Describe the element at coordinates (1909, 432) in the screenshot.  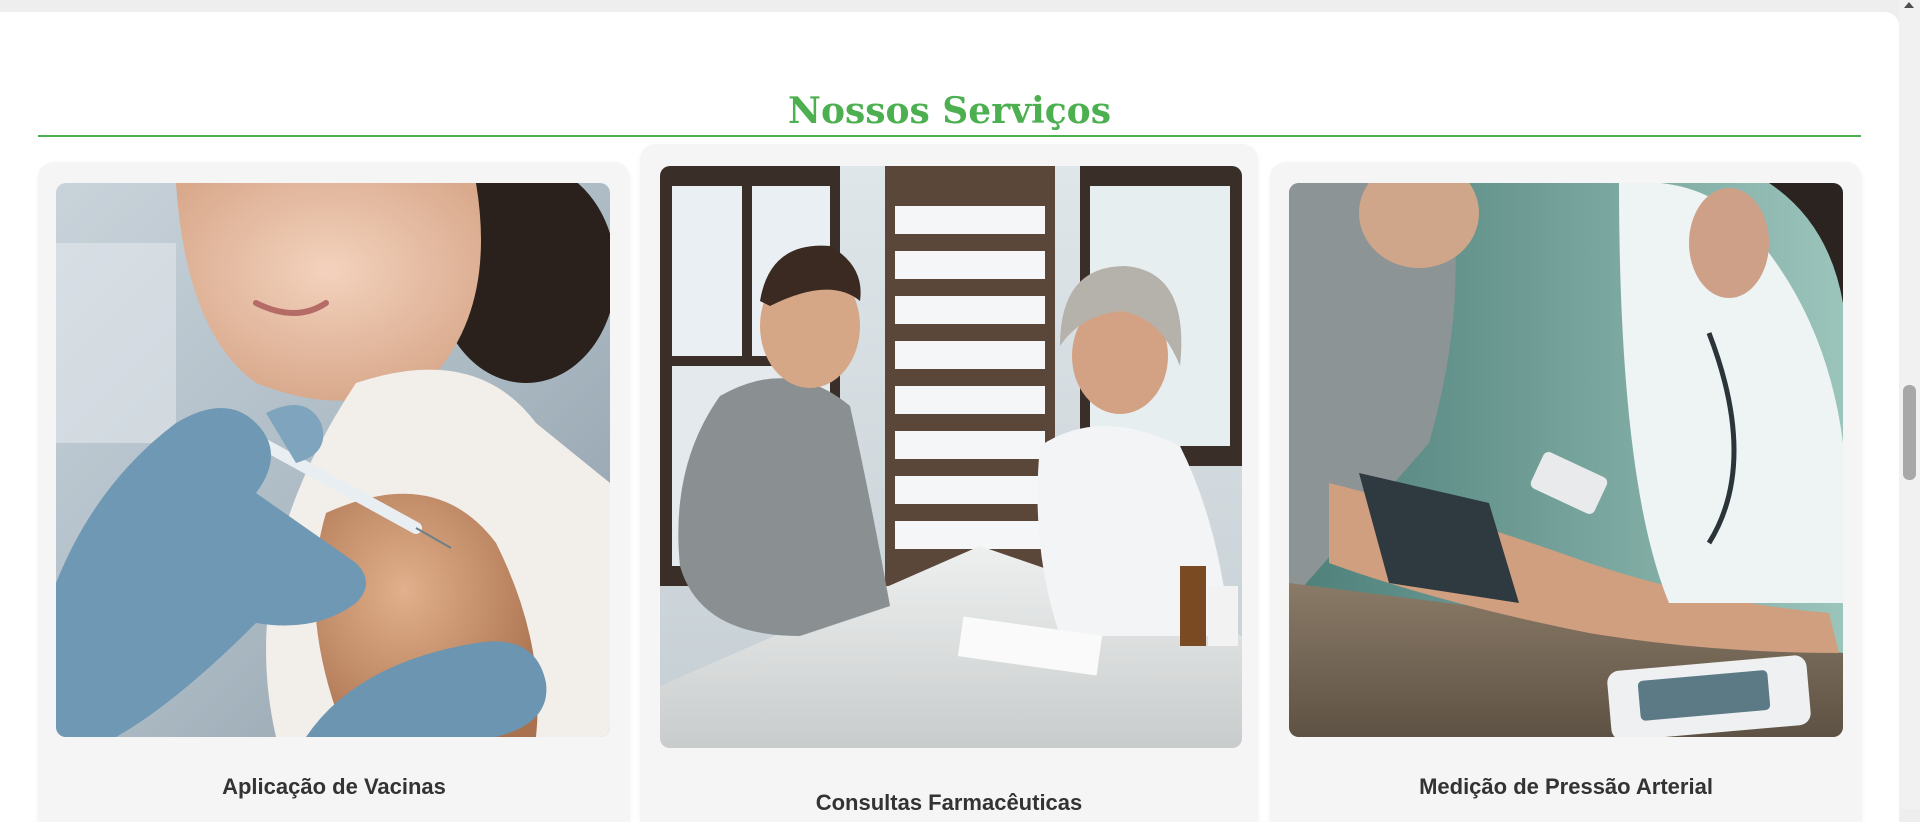
I see `scrollbar-thumb` at that location.